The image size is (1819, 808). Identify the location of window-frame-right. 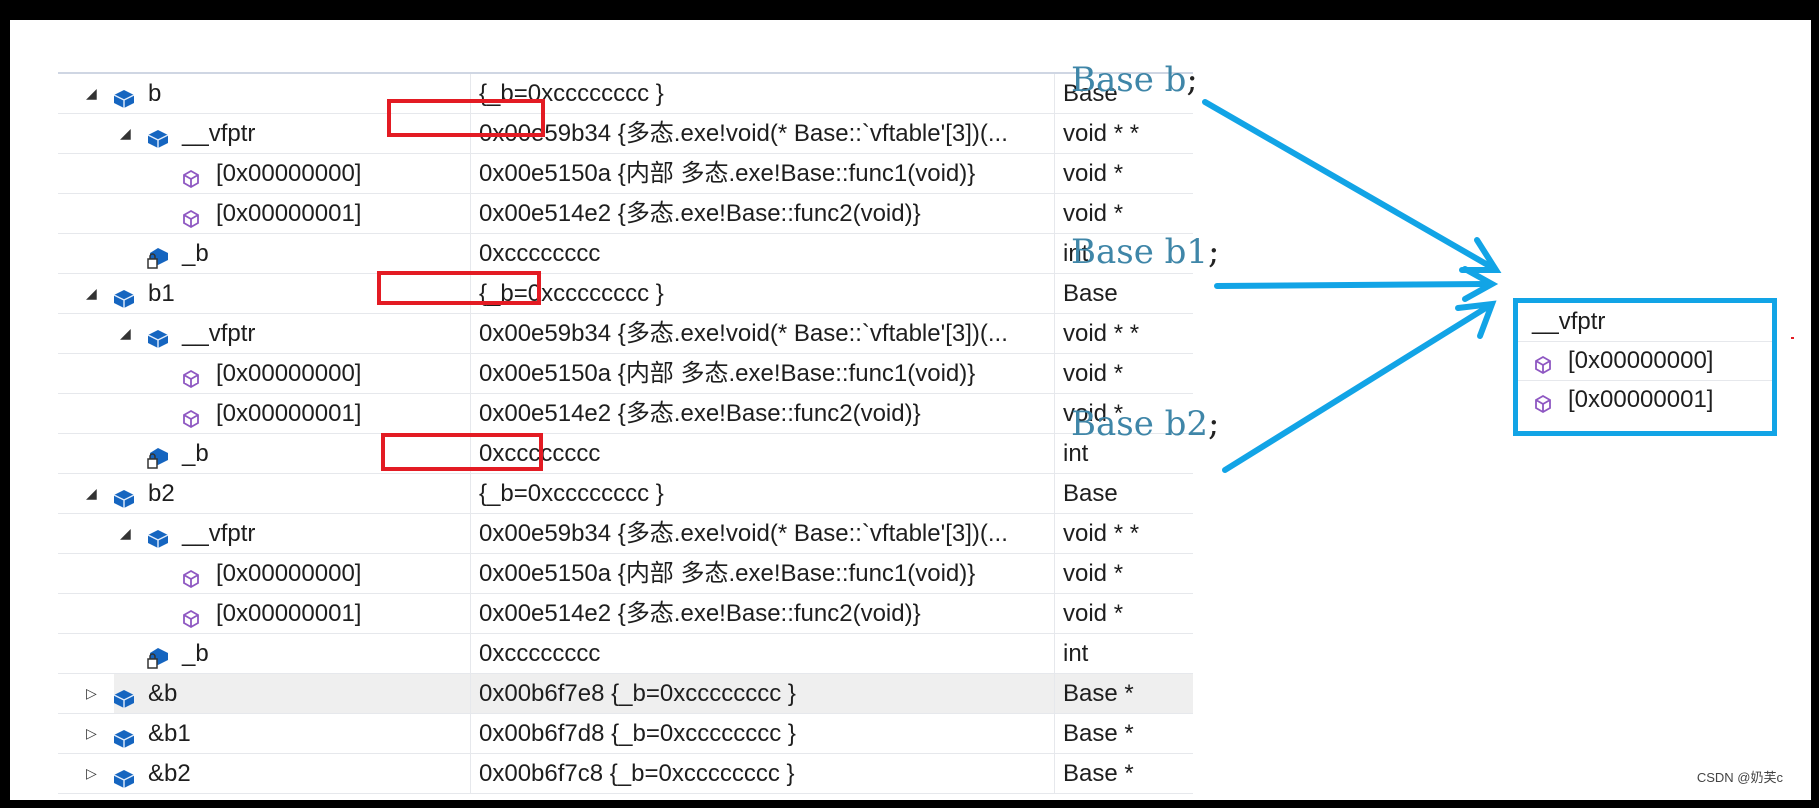
(1815, 404).